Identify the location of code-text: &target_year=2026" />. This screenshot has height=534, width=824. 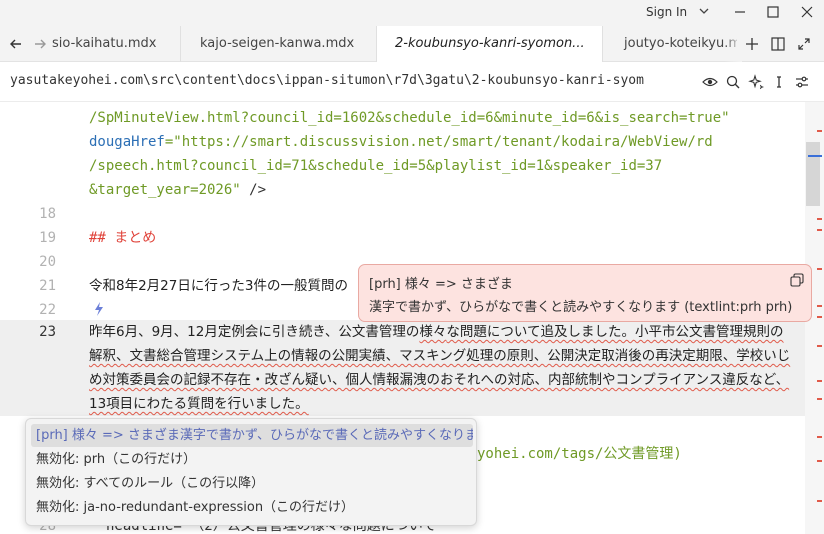
(177, 190).